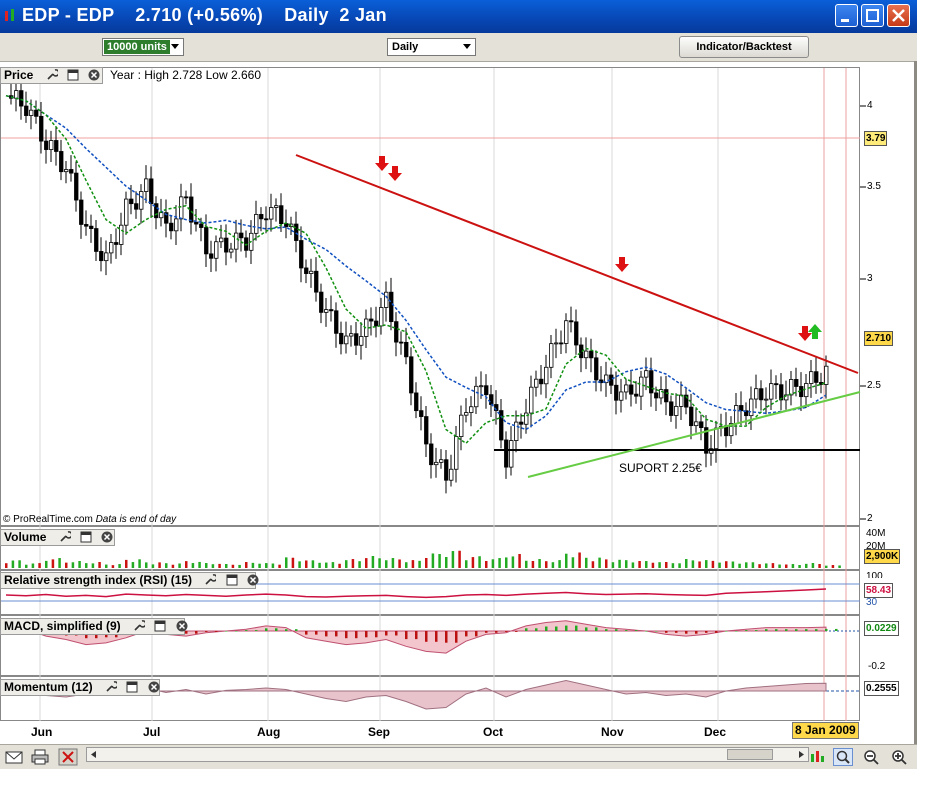 The image size is (950, 800). What do you see at coordinates (612, 732) in the screenshot?
I see `x-month-label: Nov` at bounding box center [612, 732].